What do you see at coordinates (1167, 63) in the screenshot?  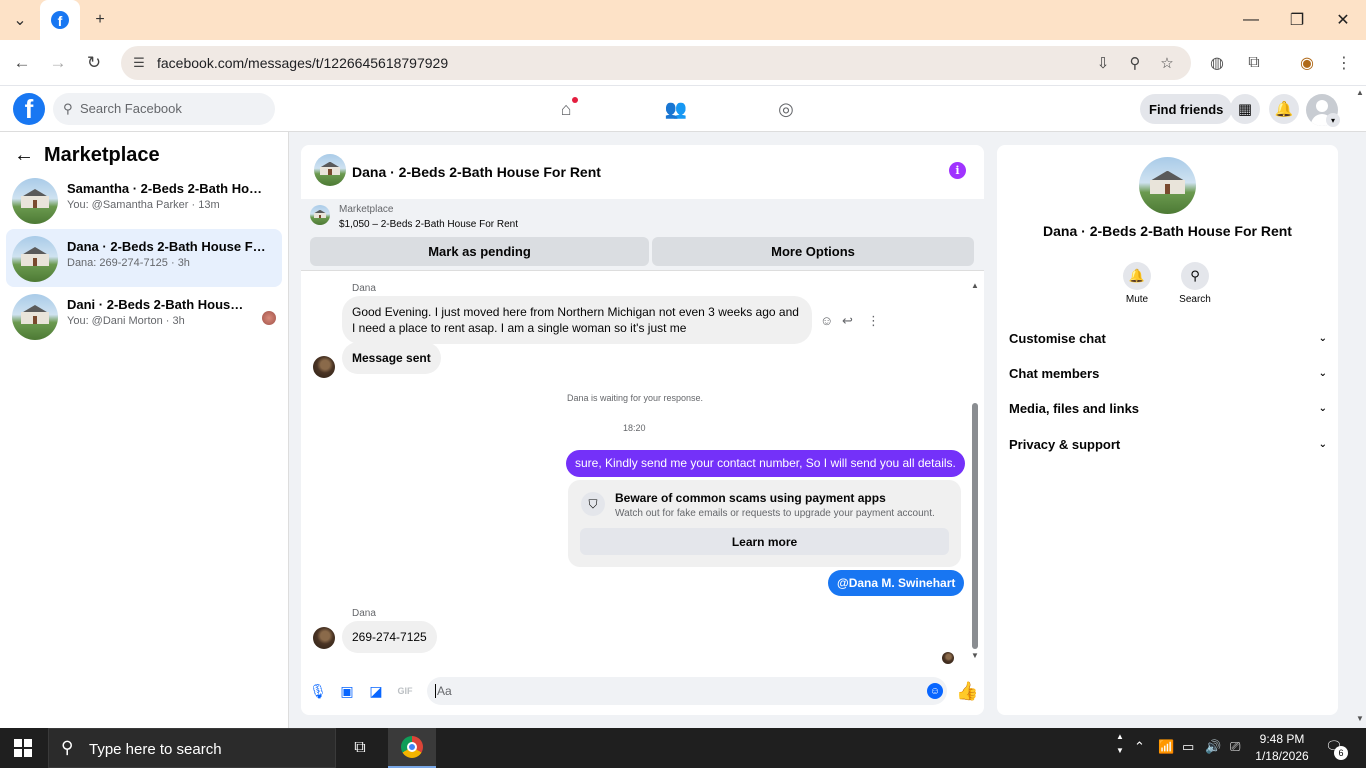 I see `bookmark-star-icon: ☆` at bounding box center [1167, 63].